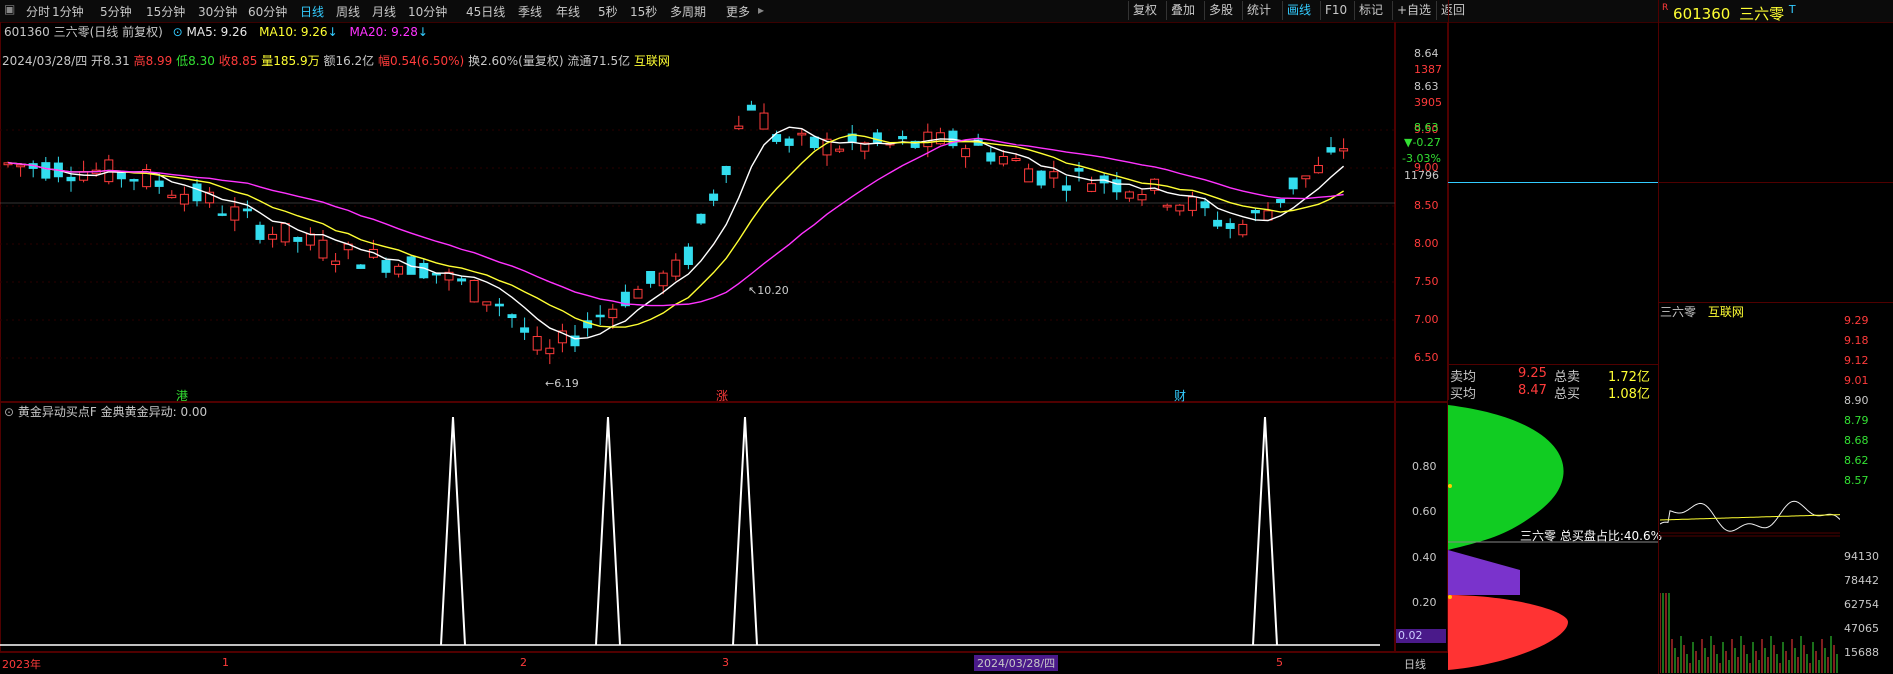 This screenshot has width=1893, height=674. What do you see at coordinates (1258, 10) in the screenshot?
I see `btn-tongji: 统计` at bounding box center [1258, 10].